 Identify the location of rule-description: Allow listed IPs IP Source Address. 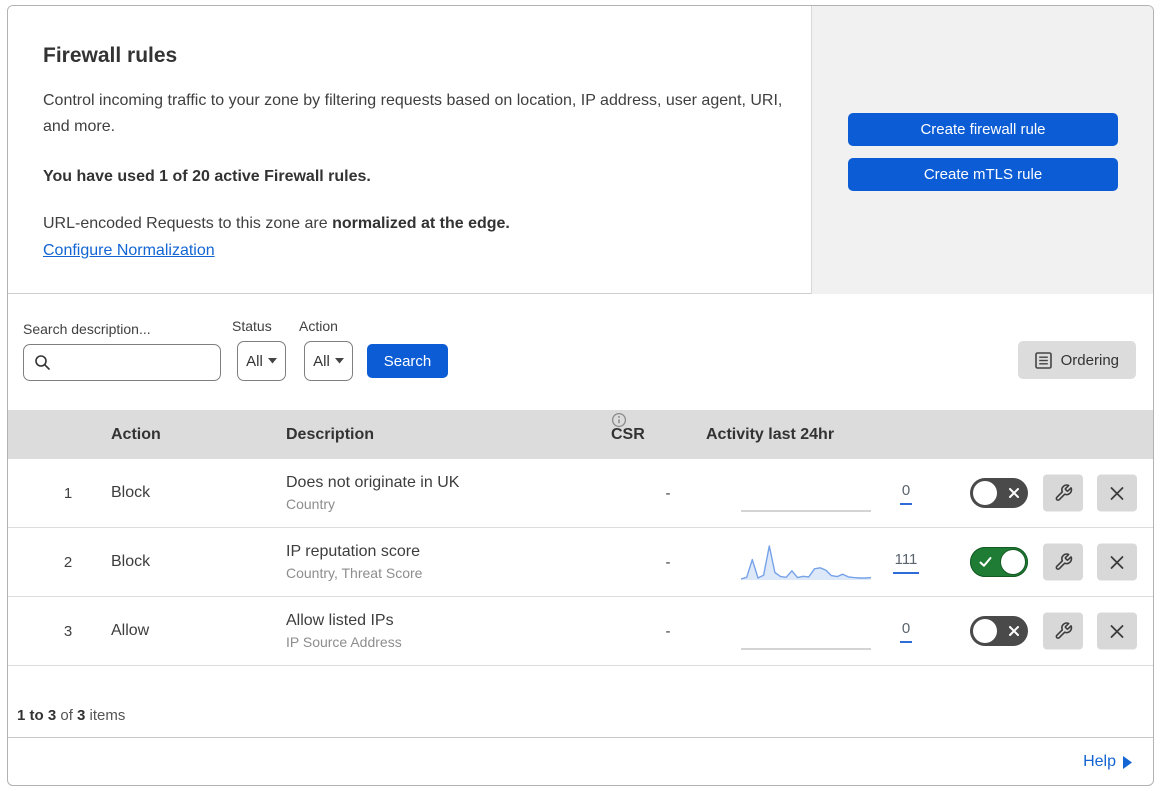
(344, 631).